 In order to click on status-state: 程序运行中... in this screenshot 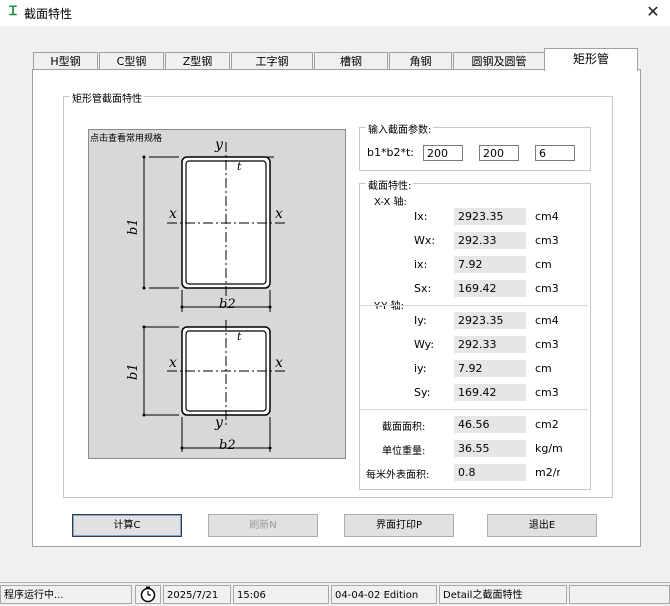, I will do `click(66, 594)`.